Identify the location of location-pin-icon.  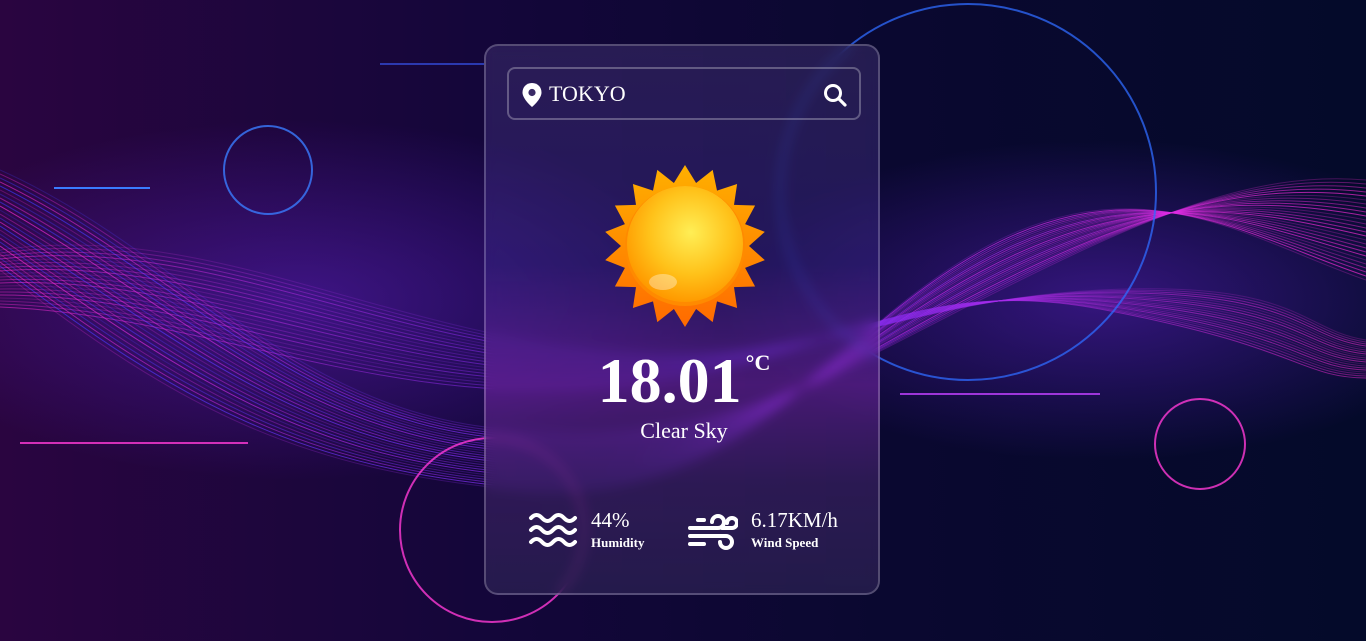
(532, 95).